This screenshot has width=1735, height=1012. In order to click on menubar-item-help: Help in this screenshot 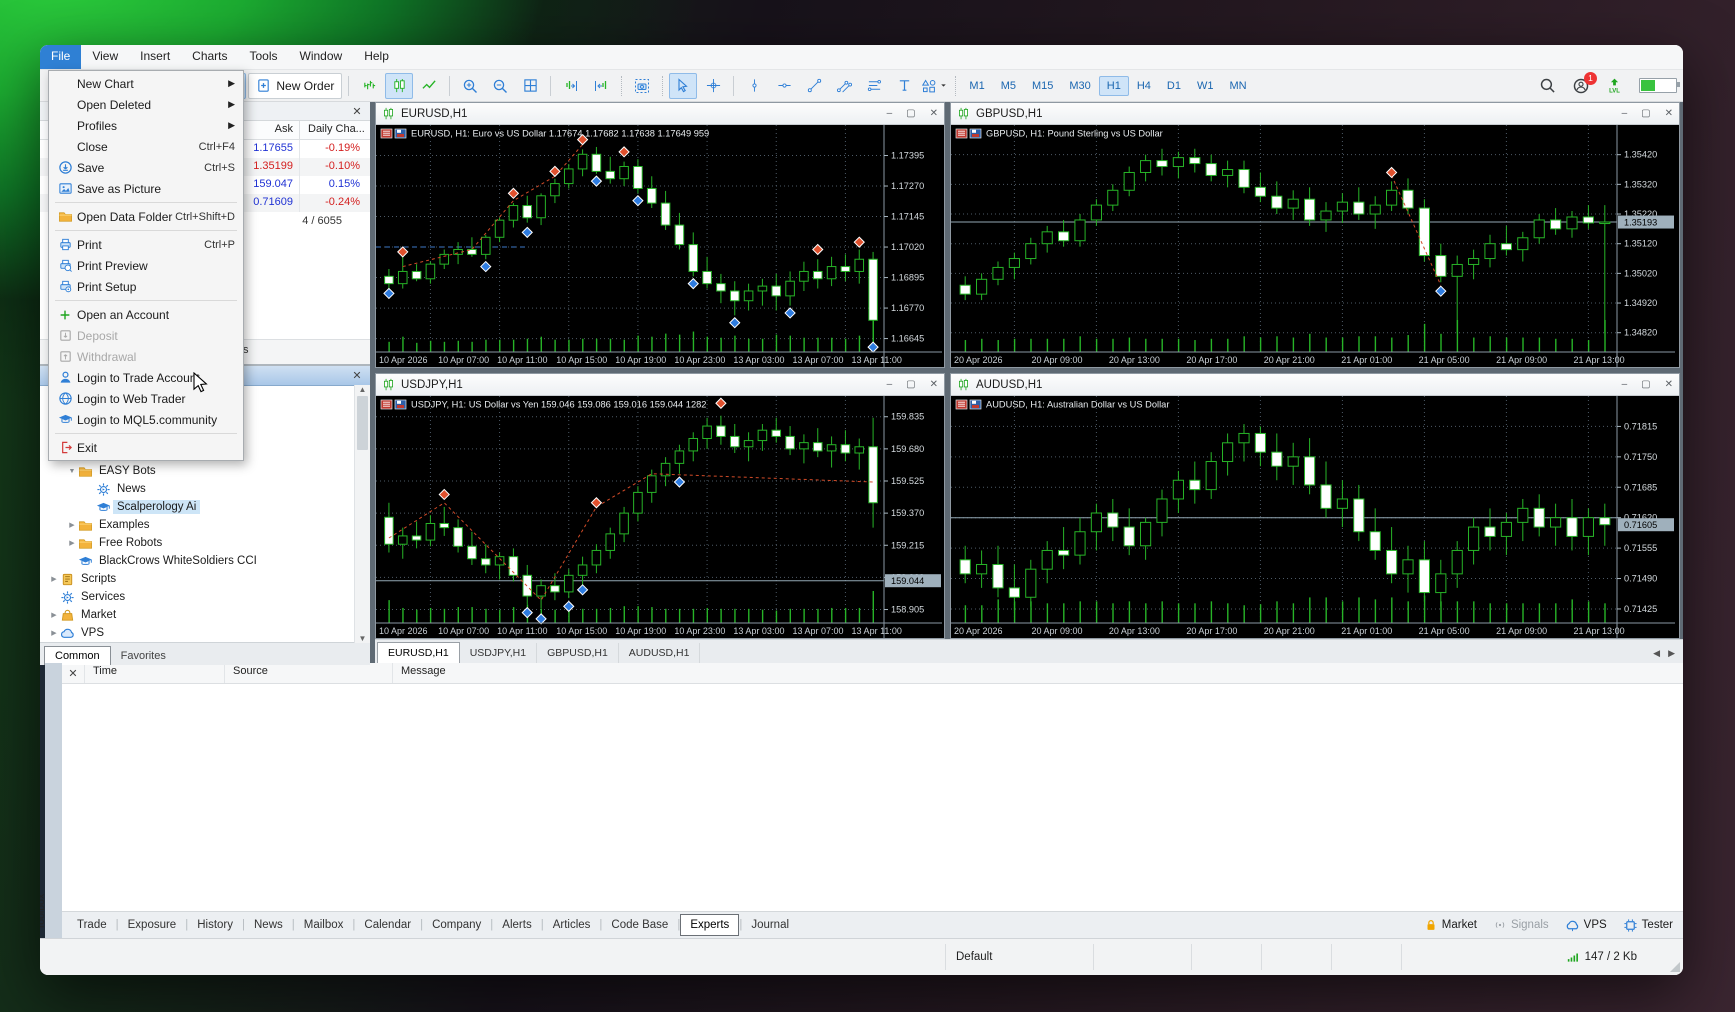, I will do `click(376, 57)`.